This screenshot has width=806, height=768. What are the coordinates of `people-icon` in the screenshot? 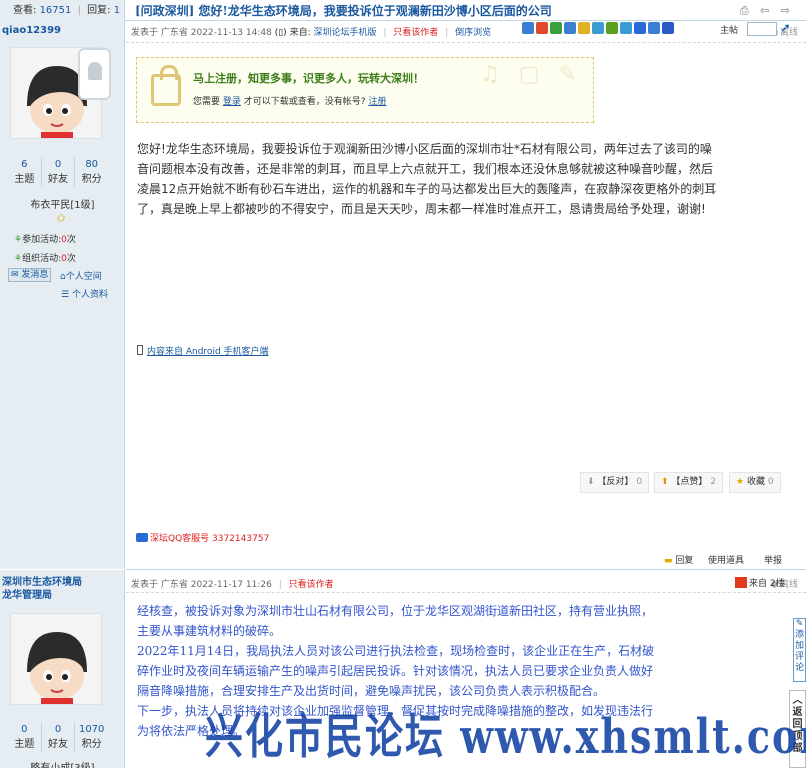 It's located at (668, 28).